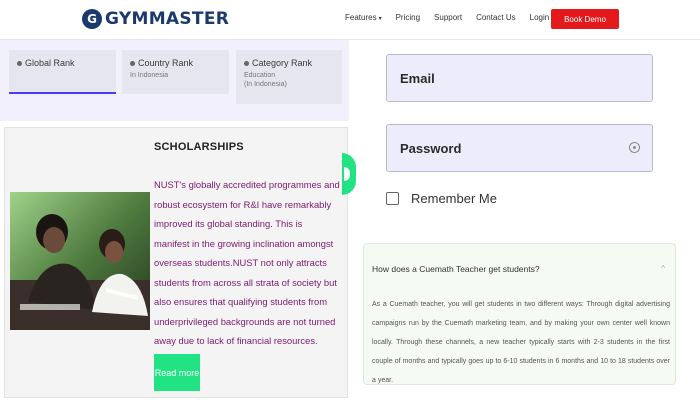  Describe the element at coordinates (166, 63) in the screenshot. I see `tab-country-rank-label: Country Rank` at that location.